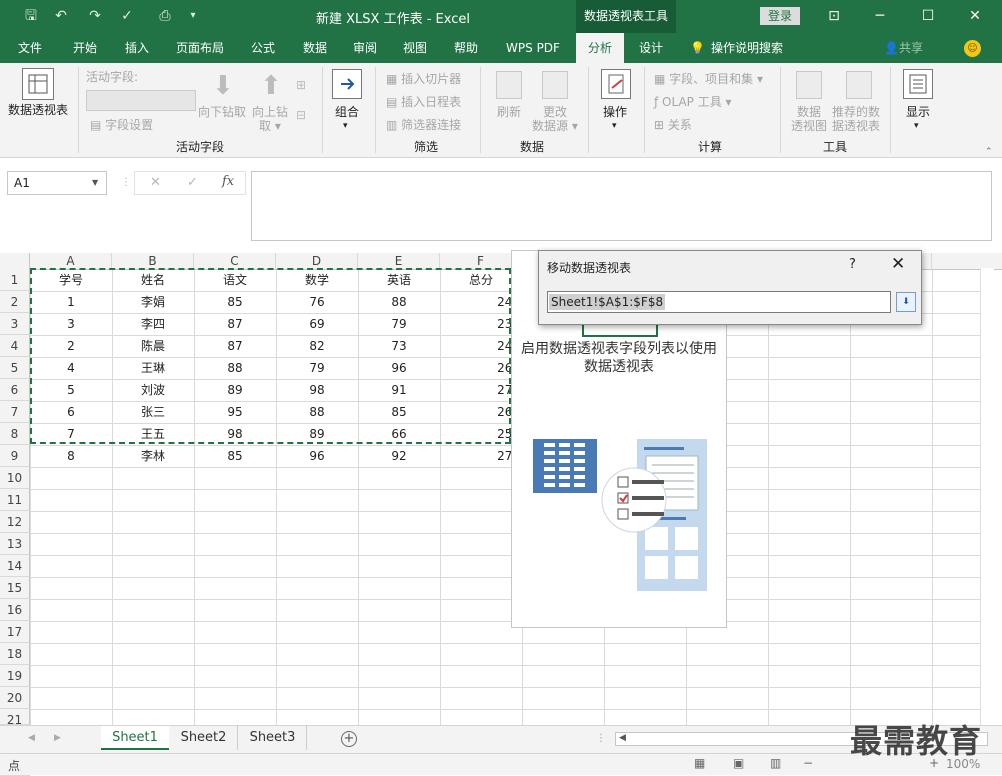  What do you see at coordinates (622, 738) in the screenshot?
I see `scroll-left-icon: ◀` at bounding box center [622, 738].